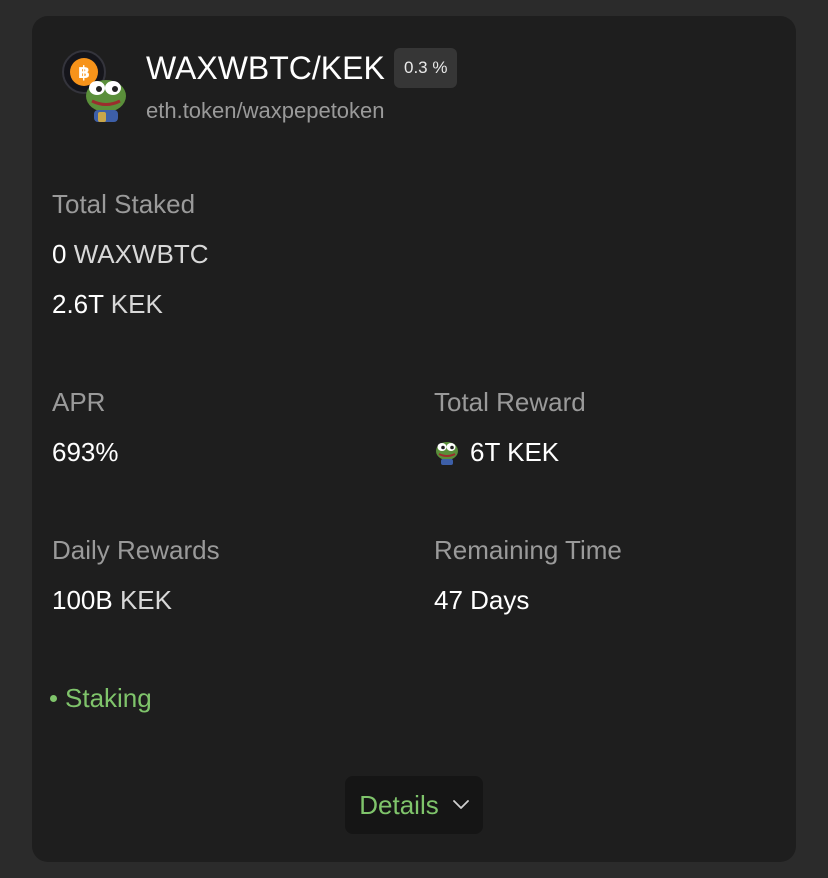 Image resolution: width=828 pixels, height=878 pixels. Describe the element at coordinates (528, 550) in the screenshot. I see `remaining-time-label: Remaining Time` at that location.